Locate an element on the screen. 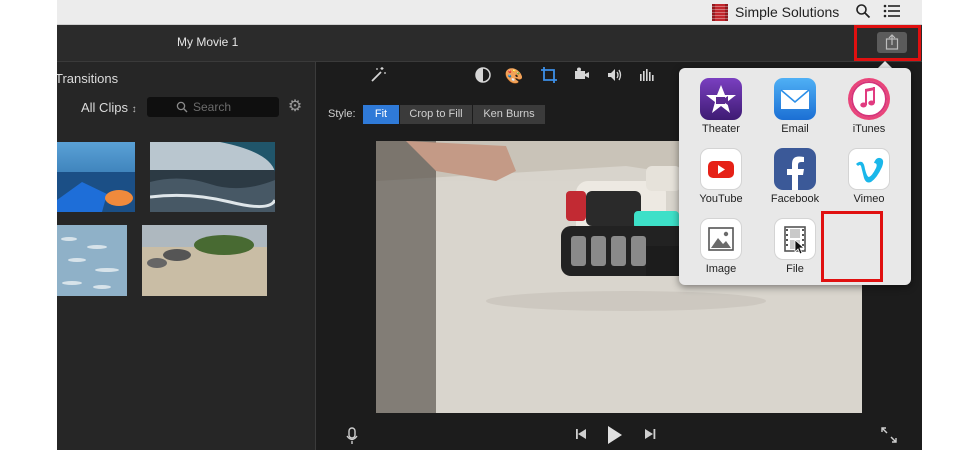  film-logo-icon is located at coordinates (720, 12).